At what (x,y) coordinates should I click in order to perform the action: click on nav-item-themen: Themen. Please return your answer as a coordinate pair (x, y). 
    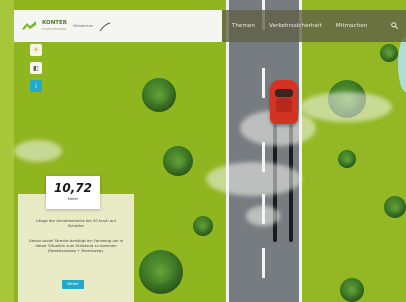
    Looking at the image, I should click on (243, 26).